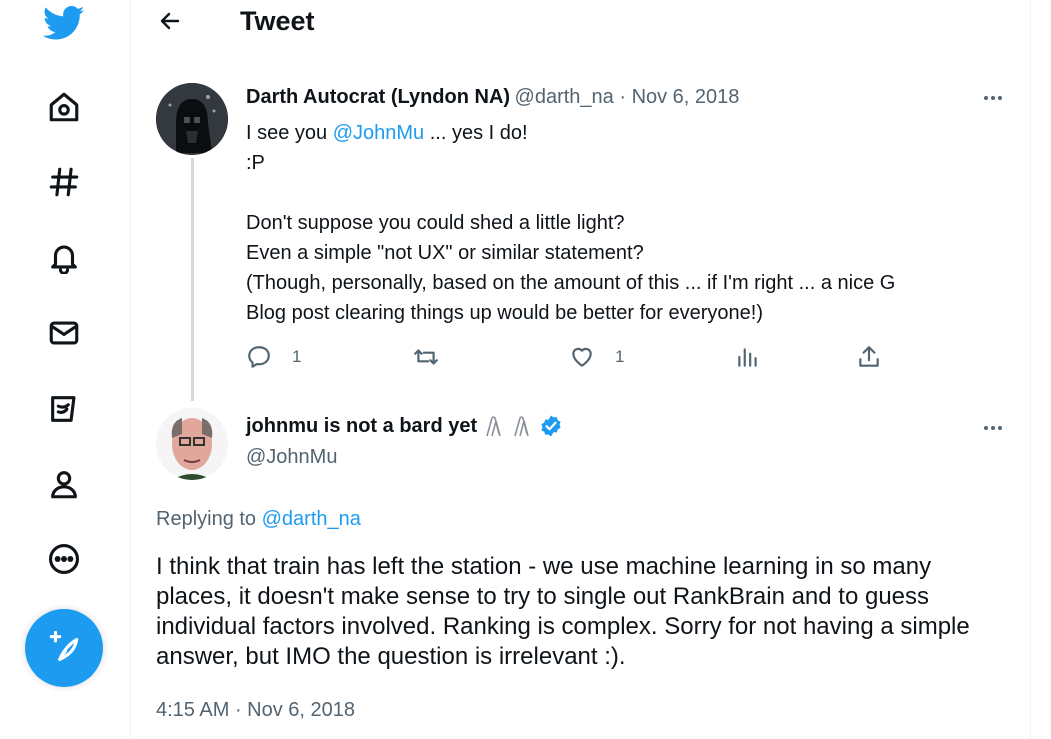  What do you see at coordinates (192, 279) in the screenshot?
I see `thread-line` at bounding box center [192, 279].